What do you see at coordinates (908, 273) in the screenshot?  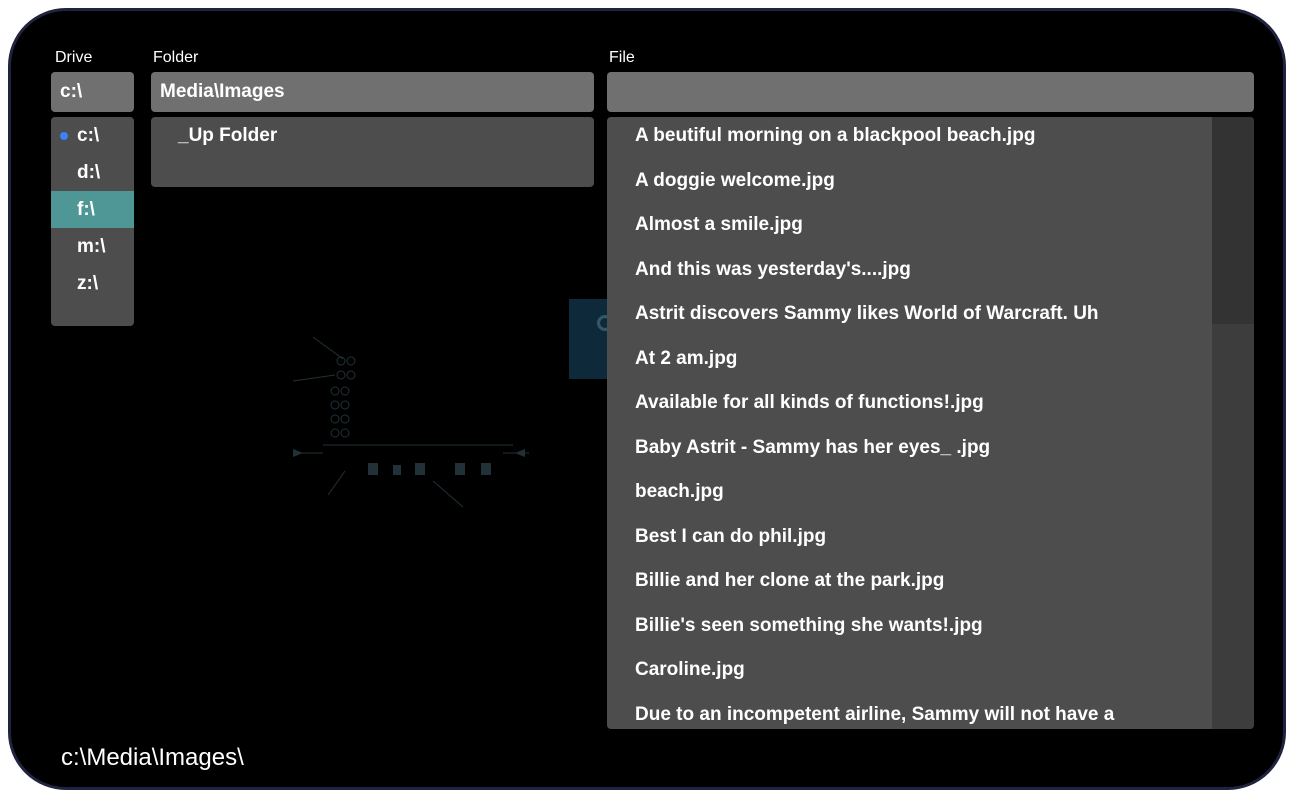 I see `list-item: And this was yesterday's....jpg` at bounding box center [908, 273].